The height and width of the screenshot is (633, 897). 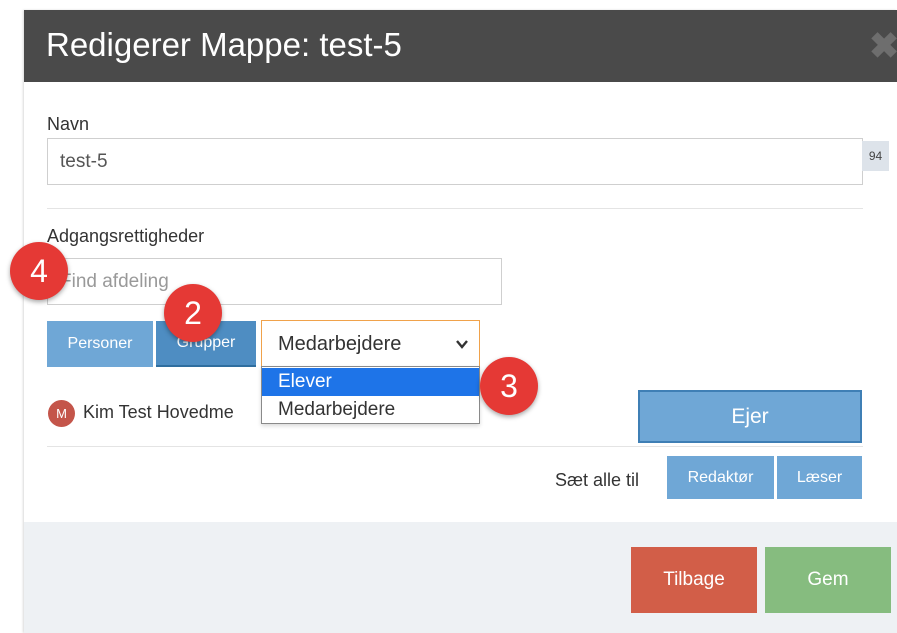 I want to click on avatar: M, so click(x=61, y=413).